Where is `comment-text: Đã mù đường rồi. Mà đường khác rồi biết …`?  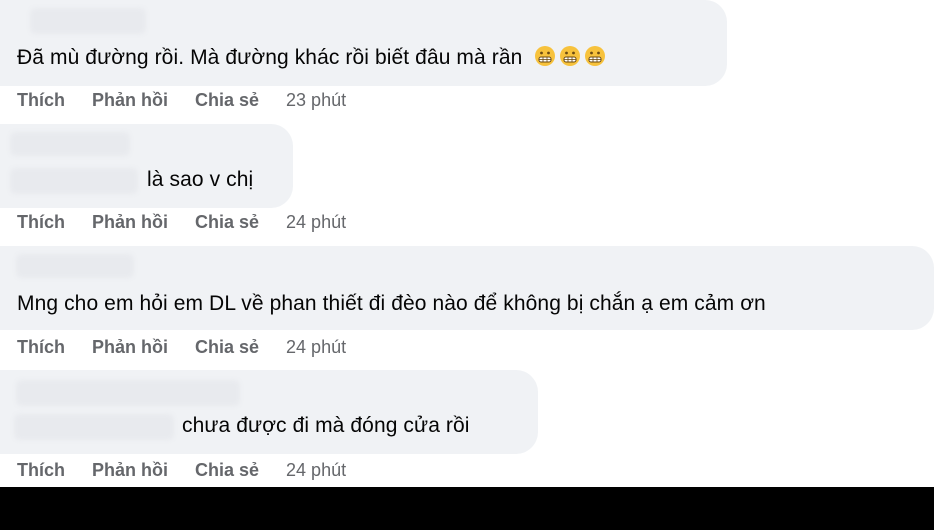
comment-text: Đã mù đường rồi. Mà đường khác rồi biết … is located at coordinates (311, 57).